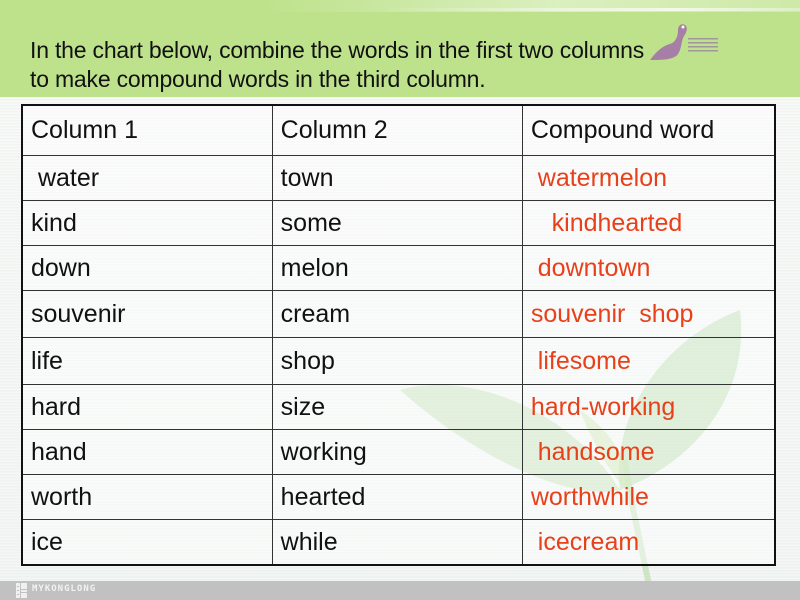 The height and width of the screenshot is (600, 800). I want to click on cell-column-2: town, so click(397, 178).